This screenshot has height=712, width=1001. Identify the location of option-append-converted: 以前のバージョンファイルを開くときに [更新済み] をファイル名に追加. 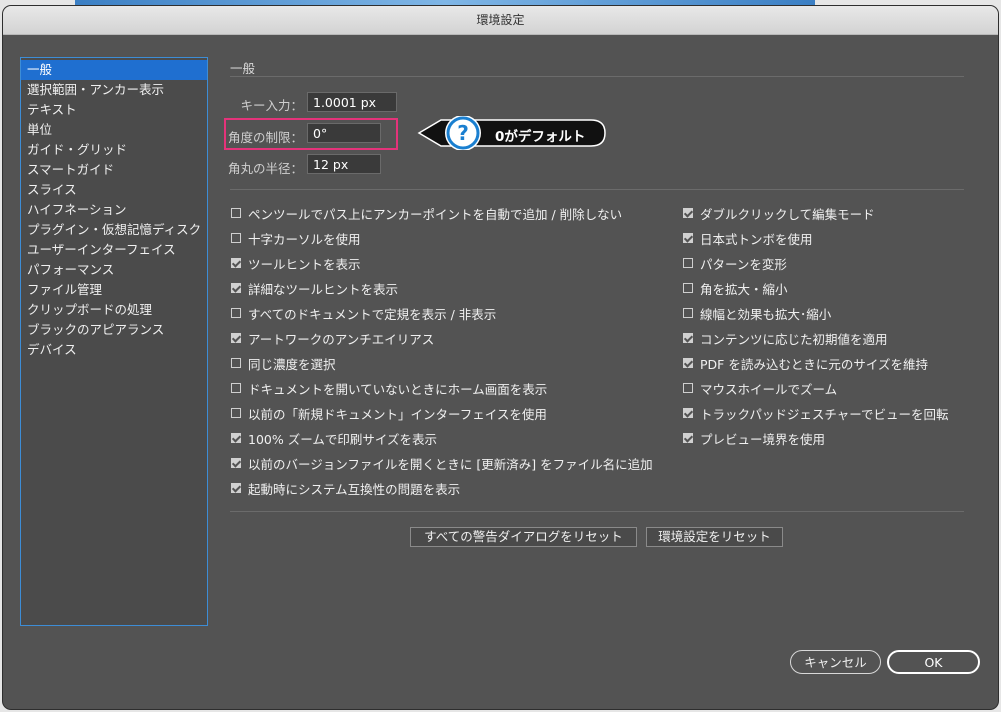
(442, 463).